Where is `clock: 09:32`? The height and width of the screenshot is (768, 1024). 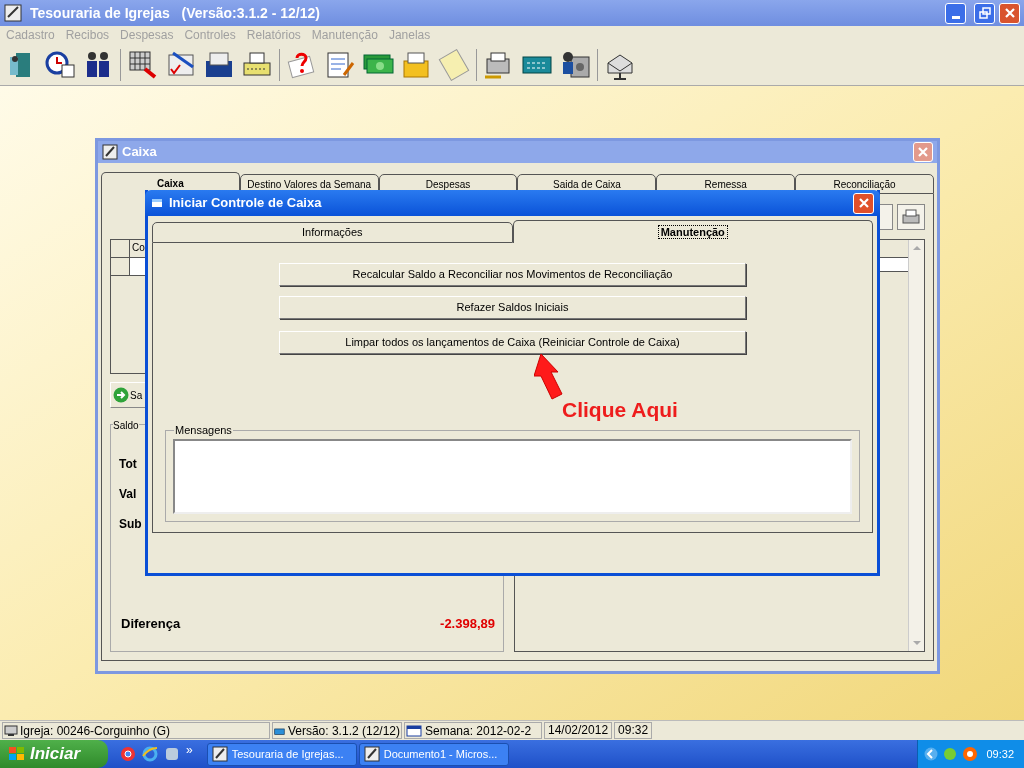 clock: 09:32 is located at coordinates (1000, 754).